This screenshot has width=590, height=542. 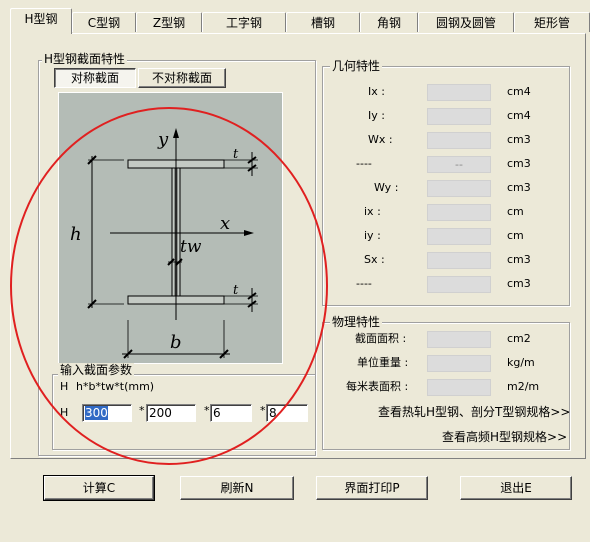 I want to click on geometry-label: Wx :, so click(x=380, y=139).